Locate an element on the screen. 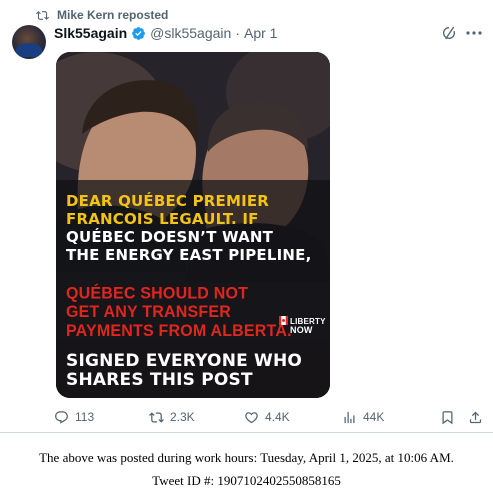  image-text-line: DEAR QUÉBEC PREMIER is located at coordinates (168, 201).